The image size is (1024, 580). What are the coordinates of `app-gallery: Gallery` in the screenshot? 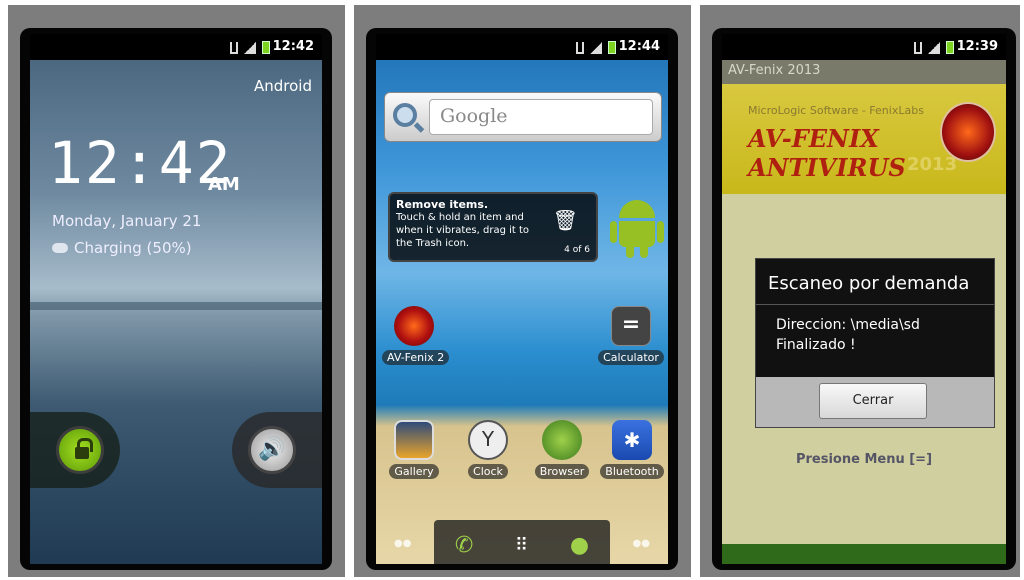 It's located at (414, 449).